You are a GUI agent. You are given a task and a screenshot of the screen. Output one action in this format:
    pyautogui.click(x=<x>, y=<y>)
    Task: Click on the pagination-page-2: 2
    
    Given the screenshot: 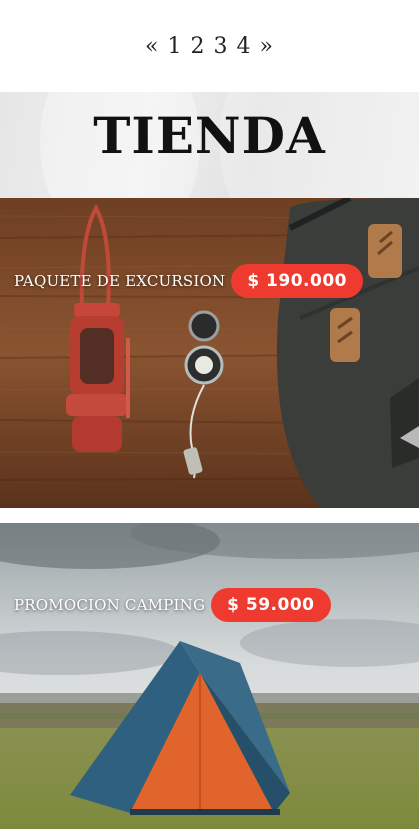 What is the action you would take?
    pyautogui.click(x=198, y=46)
    